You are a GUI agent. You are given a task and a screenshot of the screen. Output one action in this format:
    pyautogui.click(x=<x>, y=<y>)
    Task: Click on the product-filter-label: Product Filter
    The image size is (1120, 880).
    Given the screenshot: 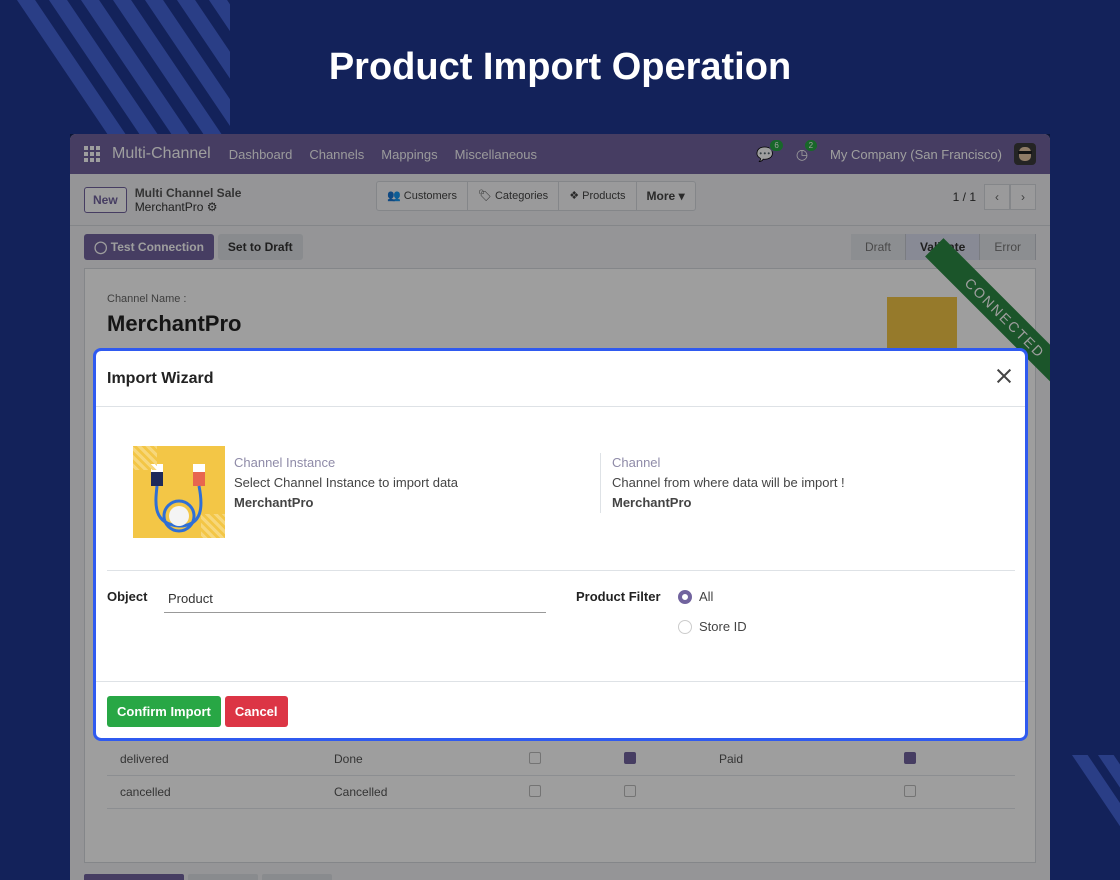 What is the action you would take?
    pyautogui.click(x=618, y=596)
    